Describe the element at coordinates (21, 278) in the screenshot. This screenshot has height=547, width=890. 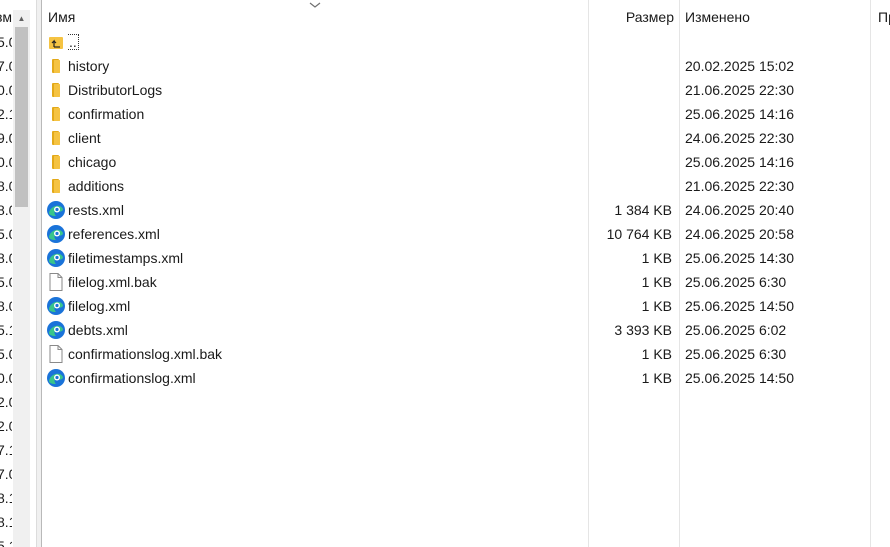
I see `left-panel-scrollbar: ▲` at that location.